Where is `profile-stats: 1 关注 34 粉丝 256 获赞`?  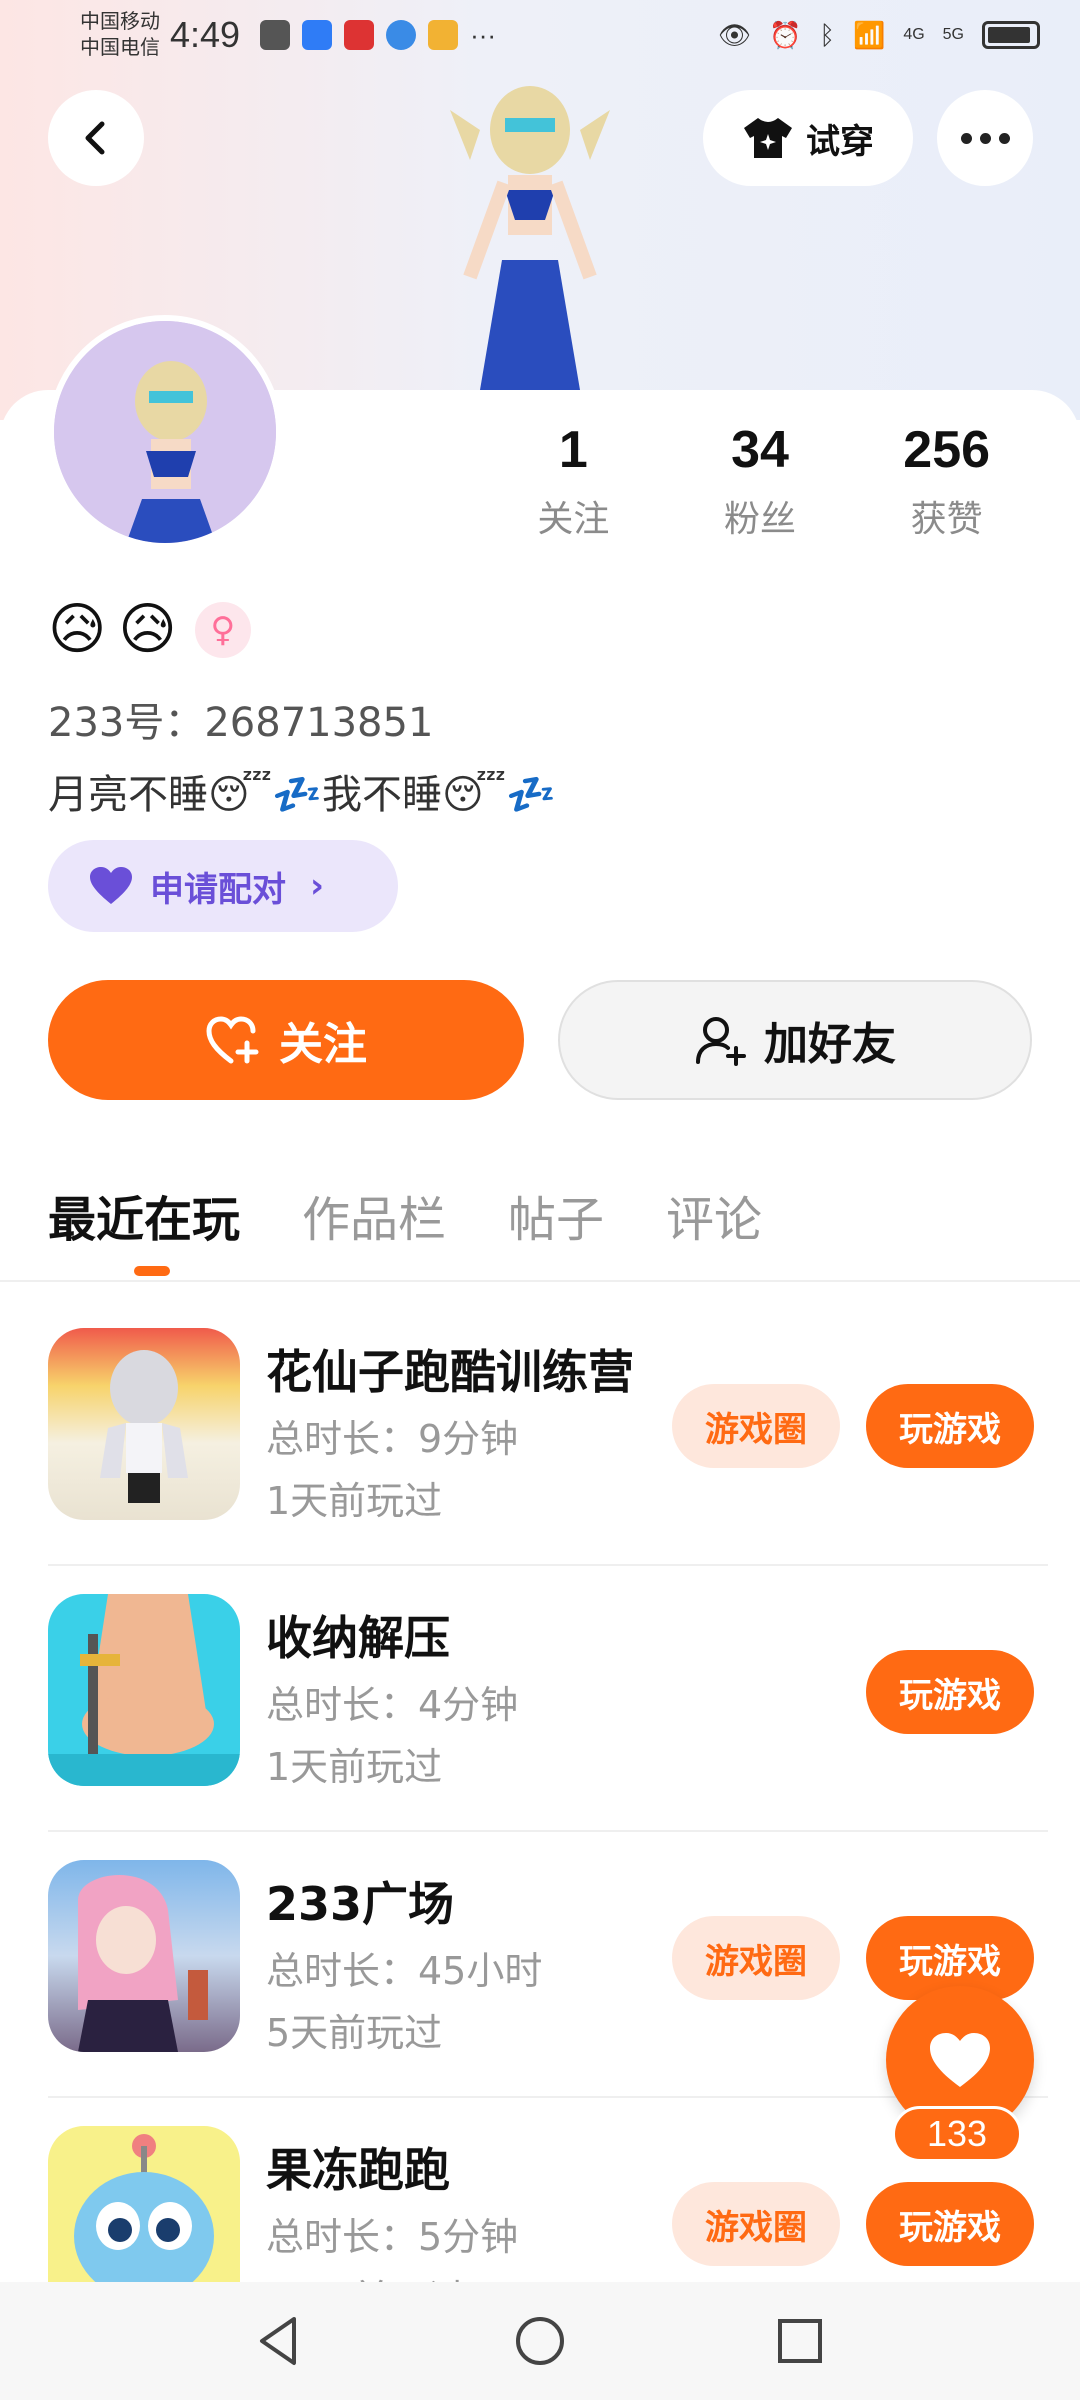 profile-stats: 1 关注 34 粉丝 256 获赞 is located at coordinates (760, 481).